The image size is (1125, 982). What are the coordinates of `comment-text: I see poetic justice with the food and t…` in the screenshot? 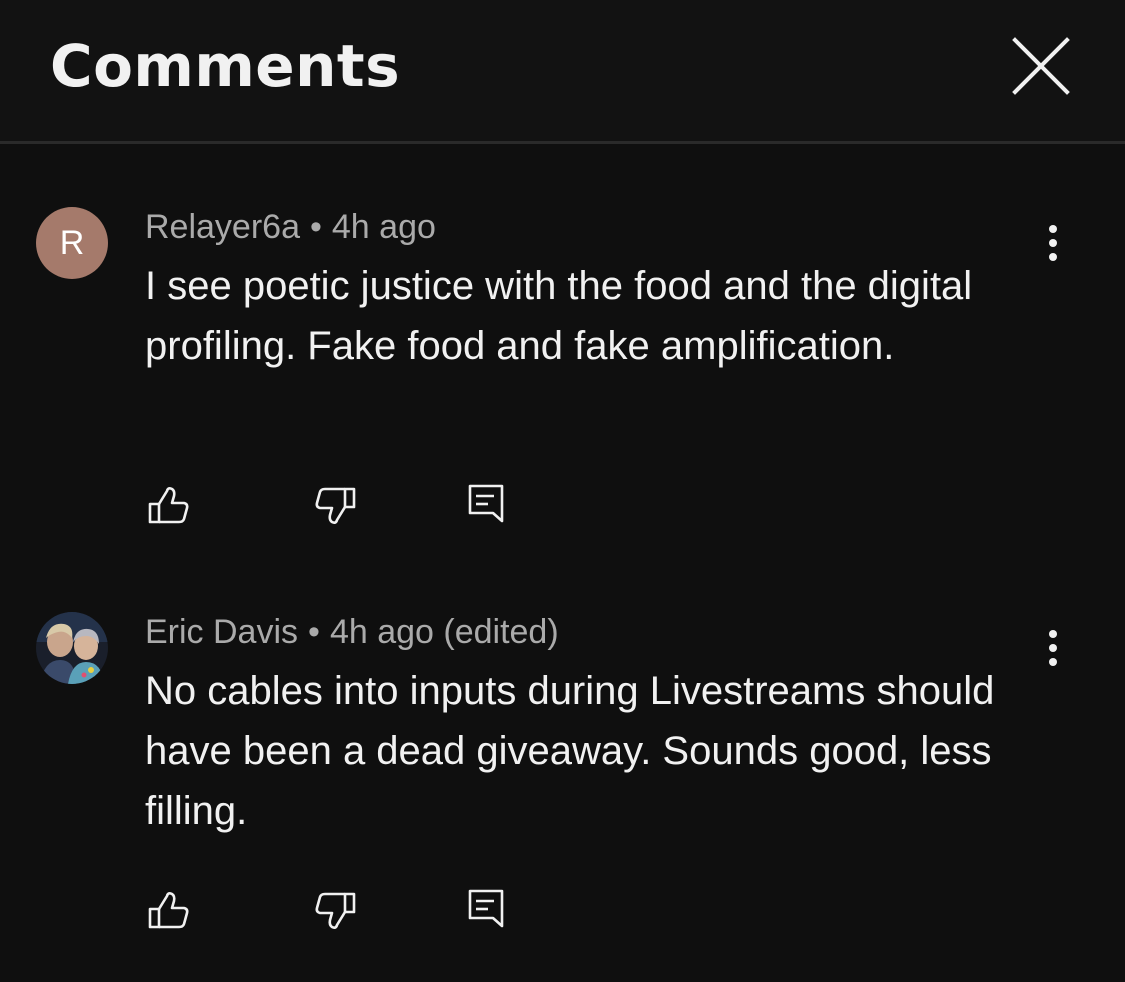 It's located at (559, 316).